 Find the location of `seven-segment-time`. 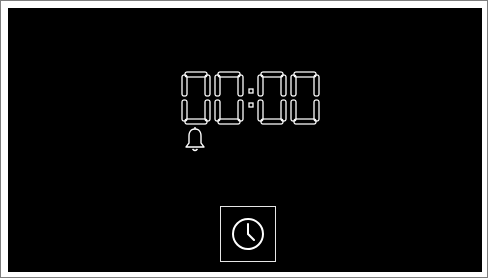

seven-segment-time is located at coordinates (250, 98).